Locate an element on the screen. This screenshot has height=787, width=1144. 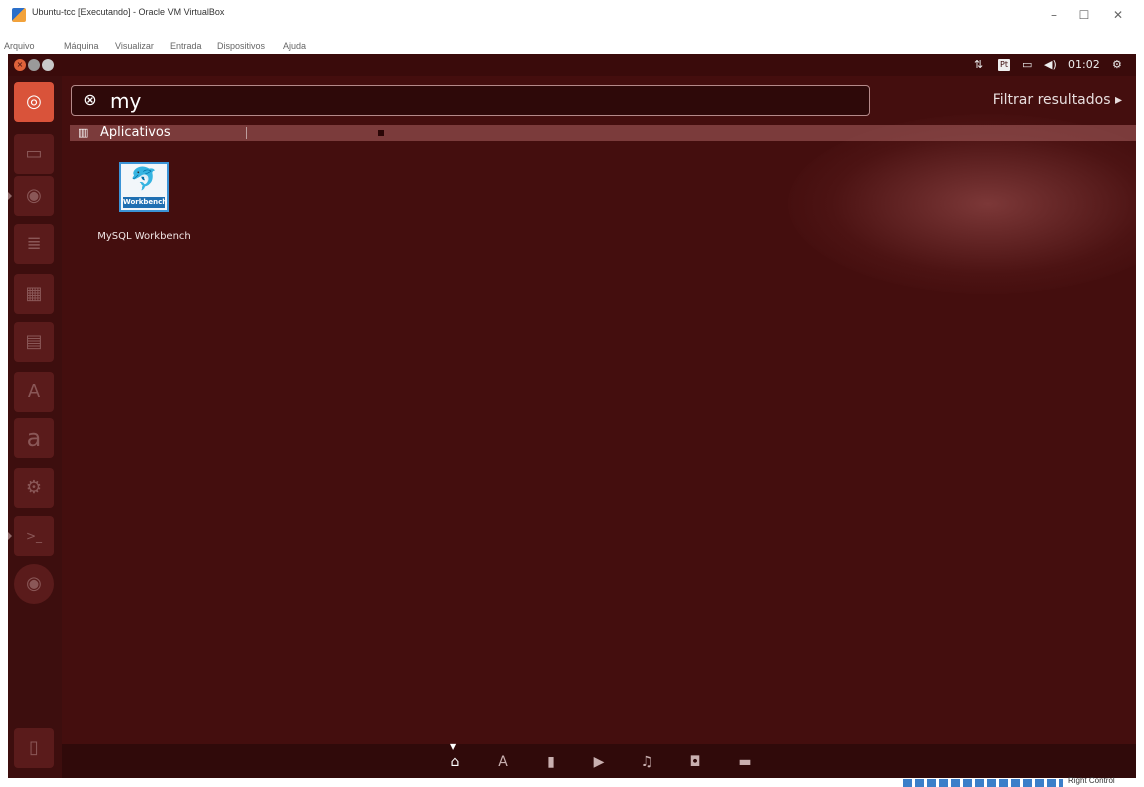
photos-lens-icon: ◘ is located at coordinates (695, 762).